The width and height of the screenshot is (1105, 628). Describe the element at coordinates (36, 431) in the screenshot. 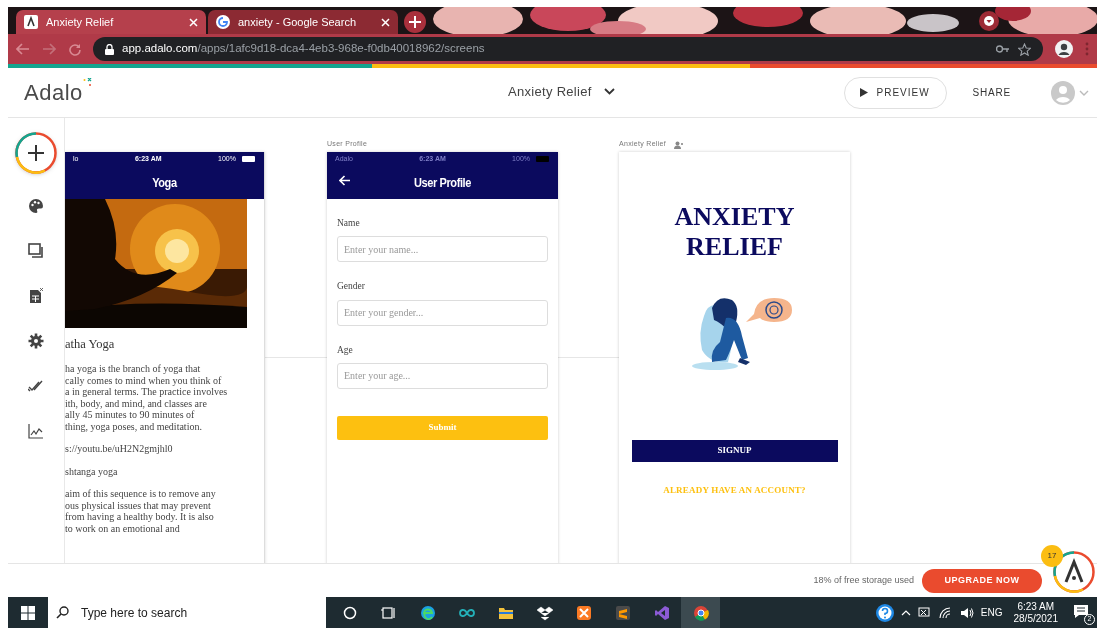

I see `analytics-icon` at that location.